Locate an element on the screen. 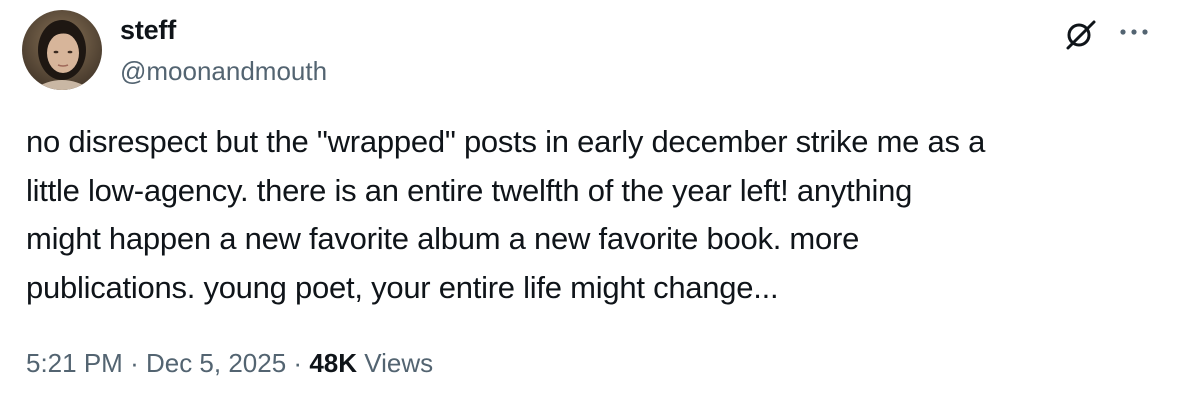 The height and width of the screenshot is (410, 1186). avatar-photo is located at coordinates (62, 50).